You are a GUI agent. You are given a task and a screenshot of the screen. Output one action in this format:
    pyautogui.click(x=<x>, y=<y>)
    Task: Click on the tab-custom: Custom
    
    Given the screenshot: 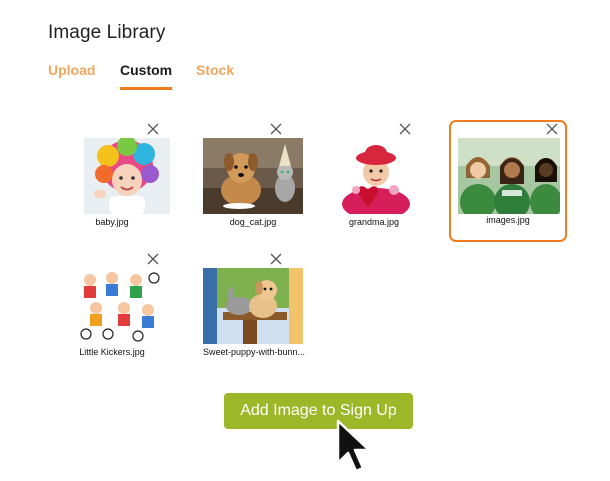 What is the action you would take?
    pyautogui.click(x=146, y=76)
    